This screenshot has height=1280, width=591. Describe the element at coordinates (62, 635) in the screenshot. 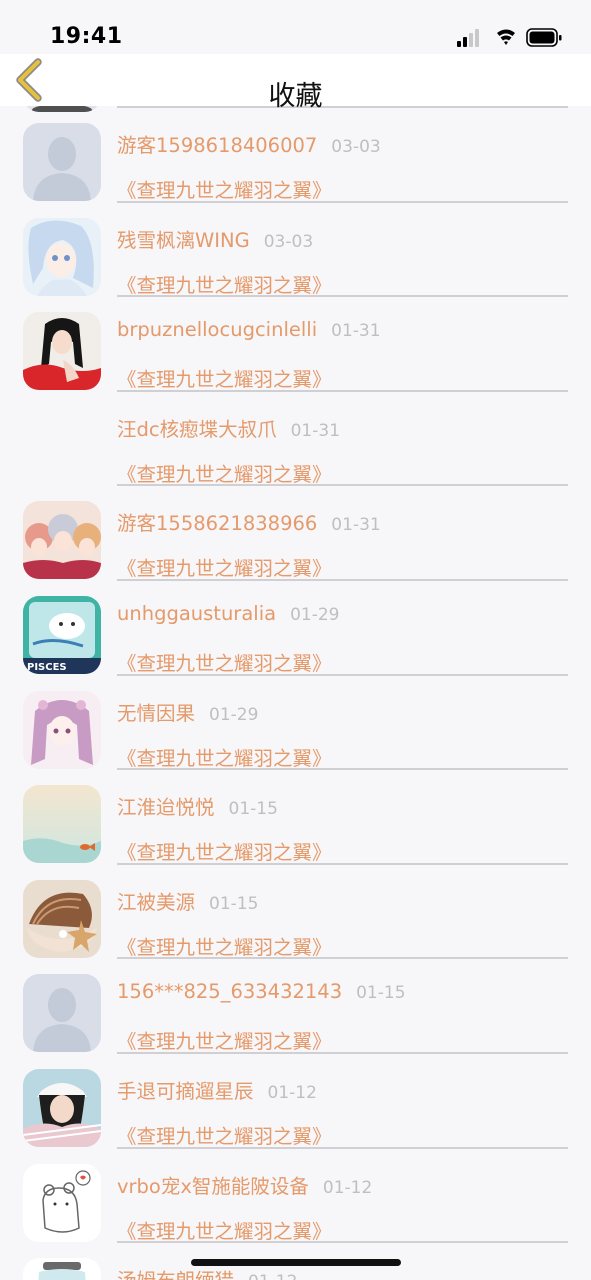

I see `pisces-avatar: PISCES` at that location.